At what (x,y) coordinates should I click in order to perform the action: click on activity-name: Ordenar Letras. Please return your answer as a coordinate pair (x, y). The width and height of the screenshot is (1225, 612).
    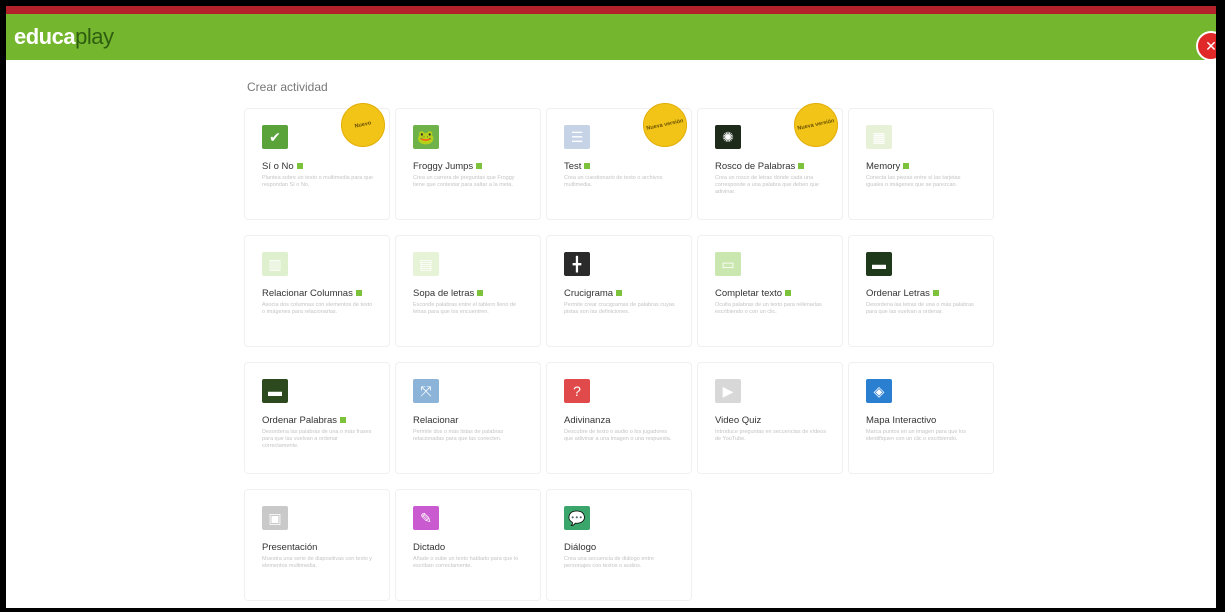
    Looking at the image, I should click on (902, 293).